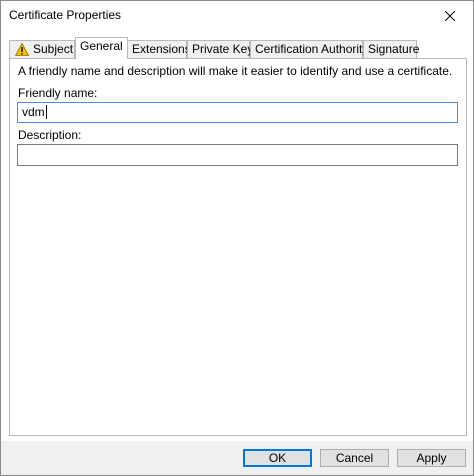  I want to click on close-button, so click(450, 15).